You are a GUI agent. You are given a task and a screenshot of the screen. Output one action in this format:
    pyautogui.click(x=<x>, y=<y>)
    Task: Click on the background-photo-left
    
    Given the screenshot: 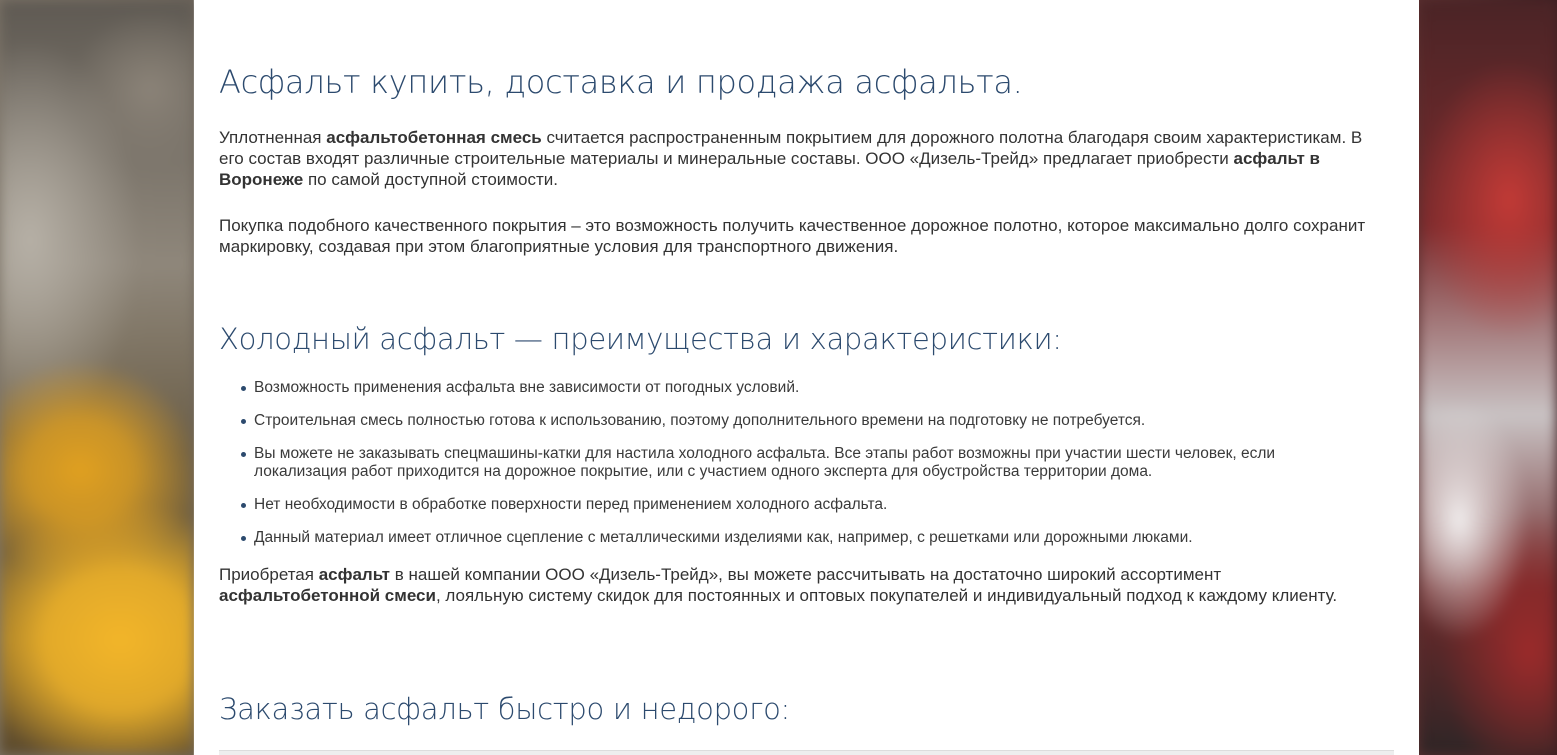 What is the action you would take?
    pyautogui.click(x=97, y=377)
    